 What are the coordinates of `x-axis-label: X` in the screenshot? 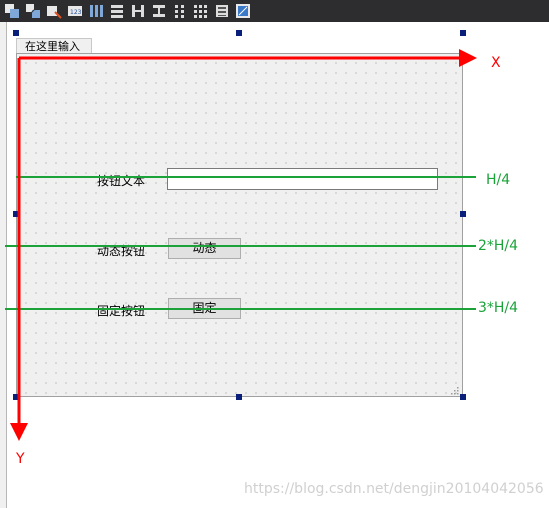 It's located at (496, 63).